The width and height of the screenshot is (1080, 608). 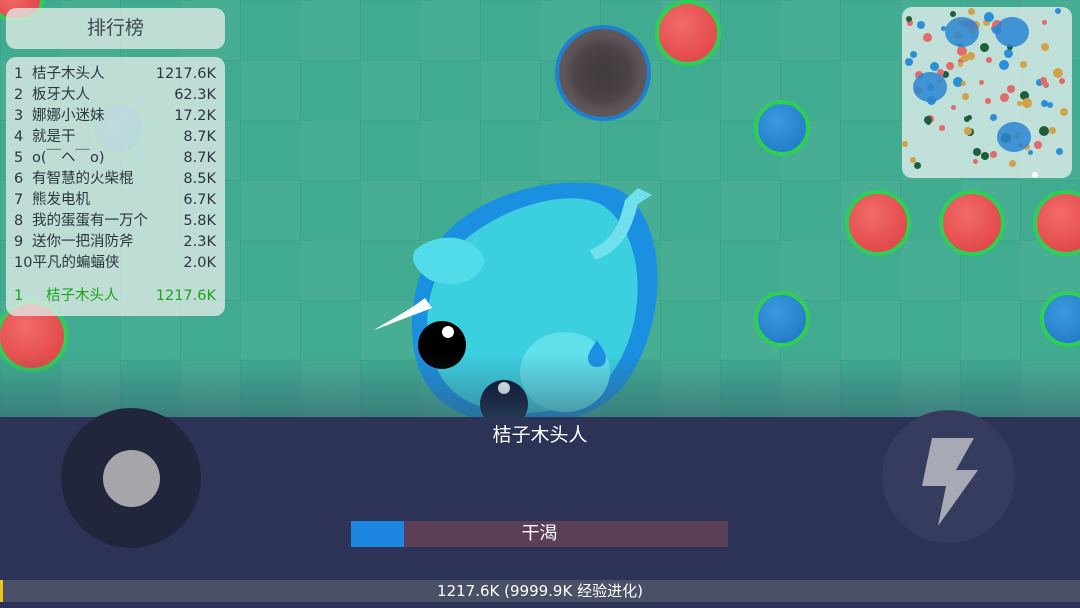 I want to click on leaderboard-row: 10平凡的蝙蝠侠 2.0K, so click(x=115, y=263).